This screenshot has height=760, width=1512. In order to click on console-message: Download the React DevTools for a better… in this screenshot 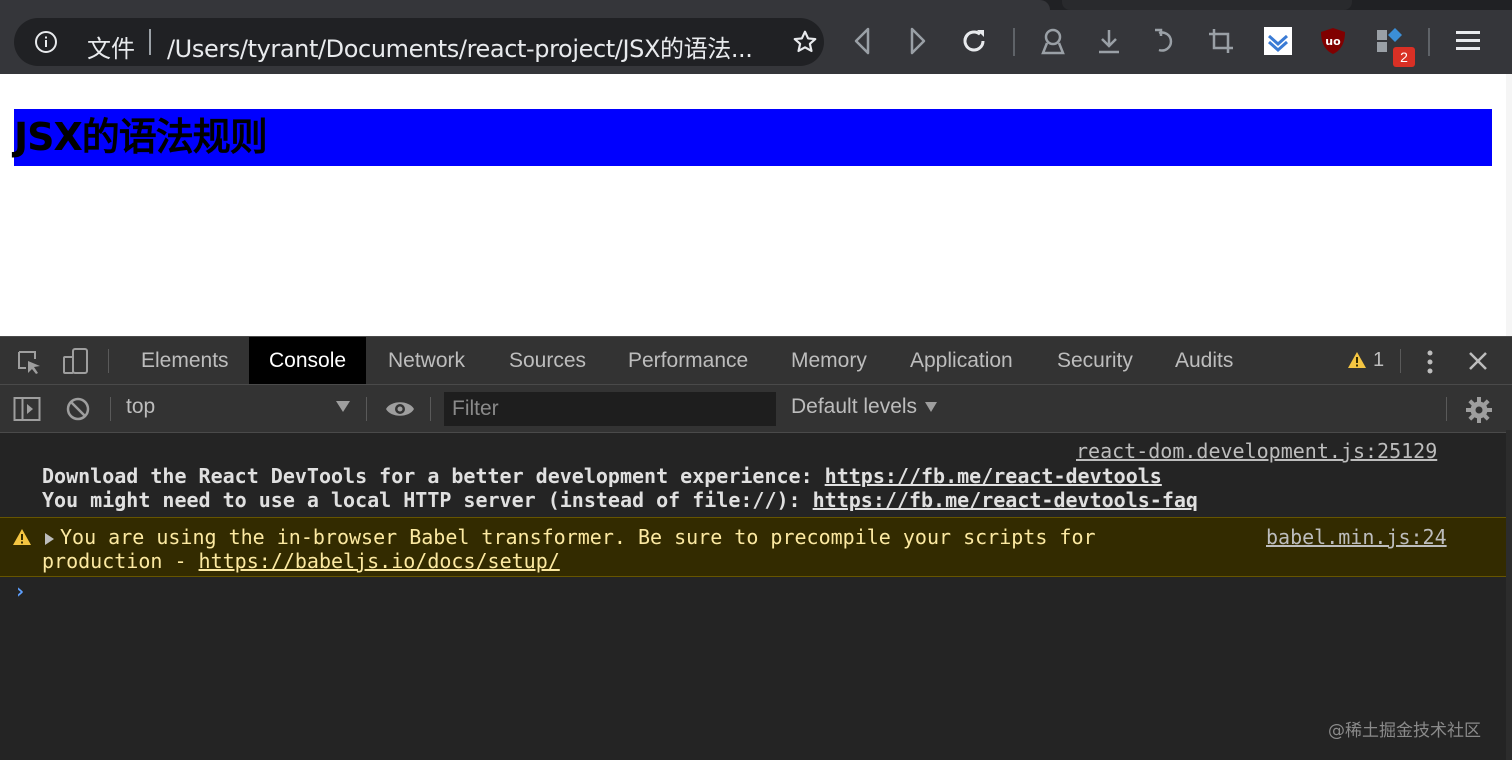, I will do `click(602, 476)`.